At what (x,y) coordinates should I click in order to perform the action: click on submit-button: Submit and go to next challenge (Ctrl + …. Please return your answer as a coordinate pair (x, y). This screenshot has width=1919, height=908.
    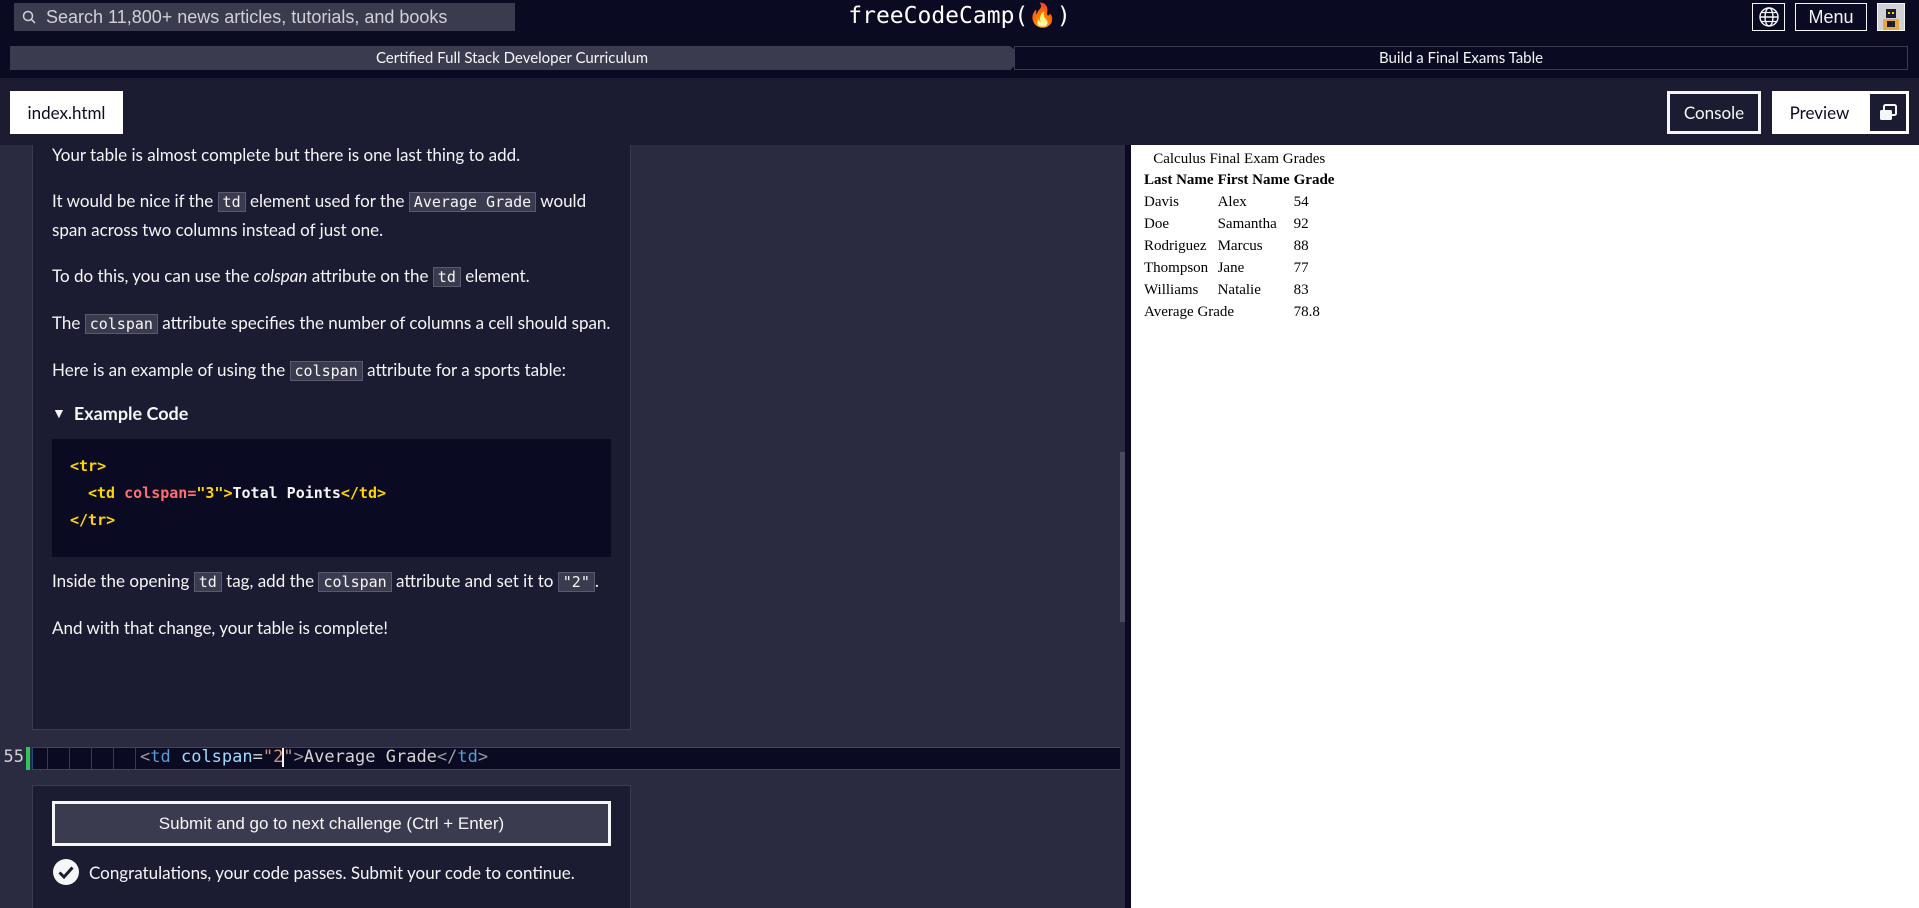
    Looking at the image, I should click on (331, 823).